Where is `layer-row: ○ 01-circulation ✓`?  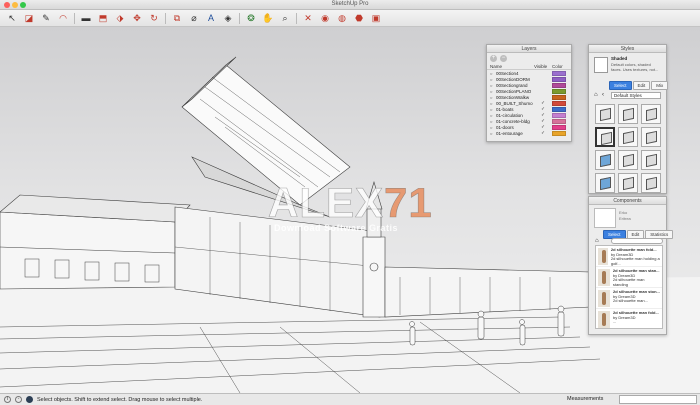
layer-row: ○ 01-circulation ✓ is located at coordinates (529, 115).